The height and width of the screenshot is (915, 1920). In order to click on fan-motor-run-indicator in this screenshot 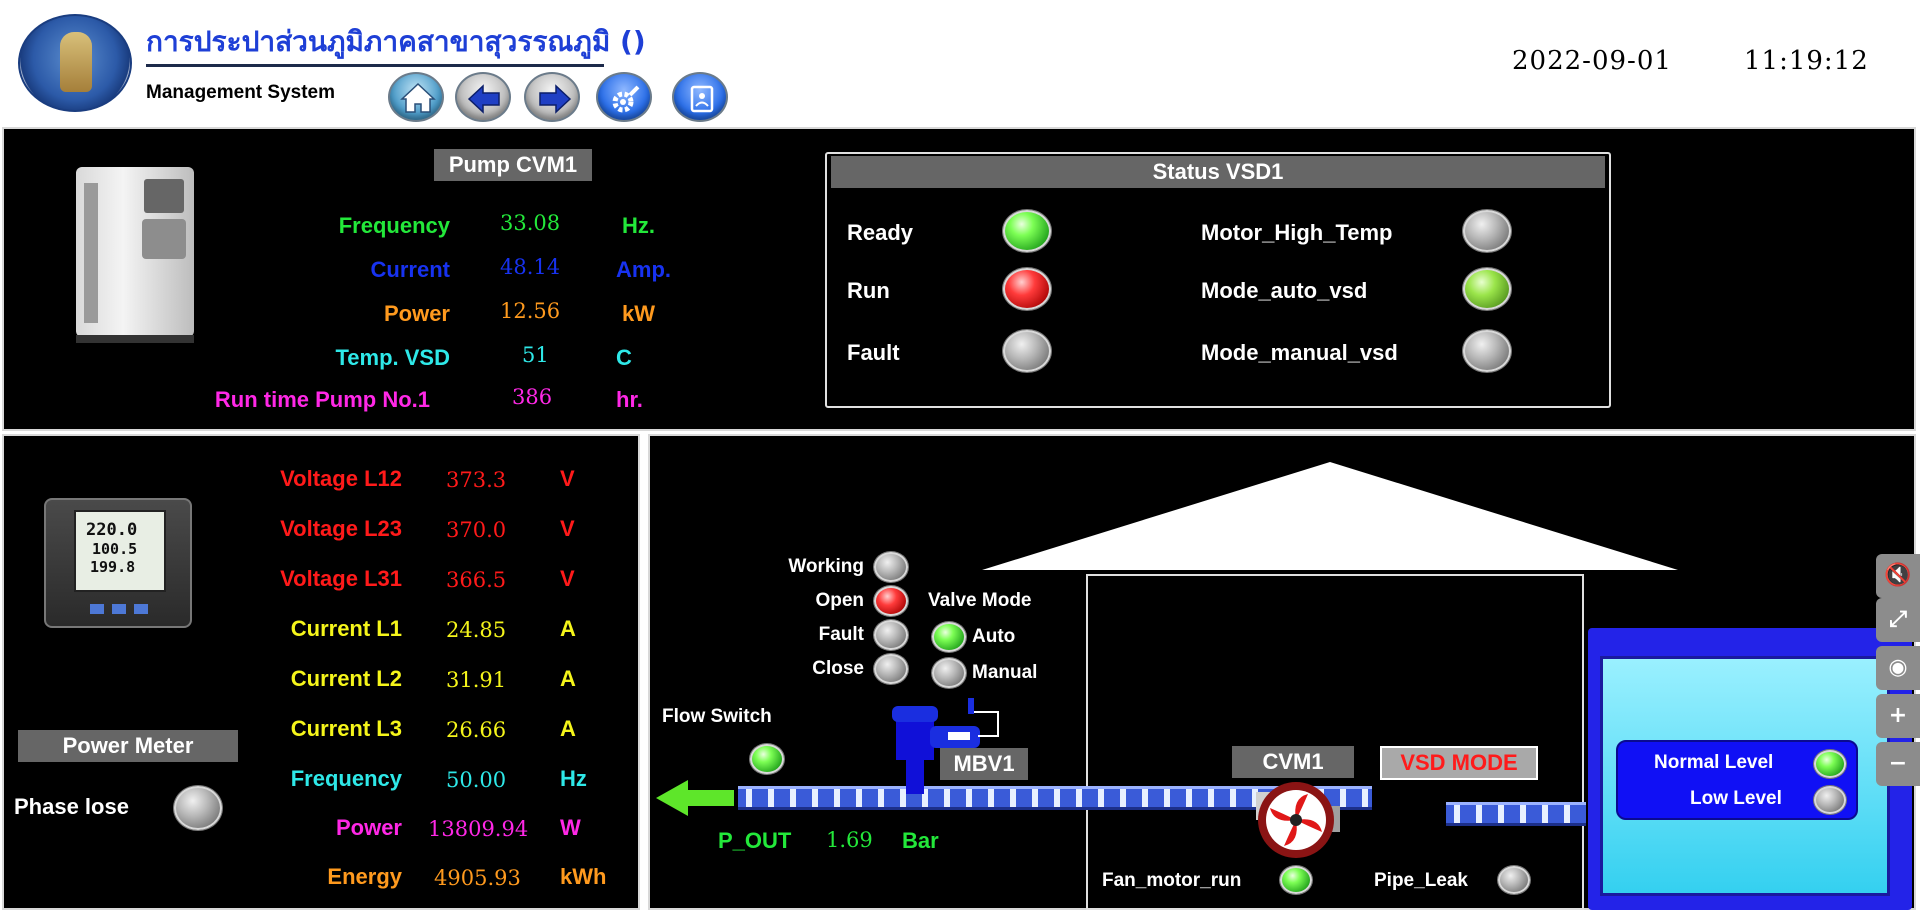, I will do `click(1296, 880)`.